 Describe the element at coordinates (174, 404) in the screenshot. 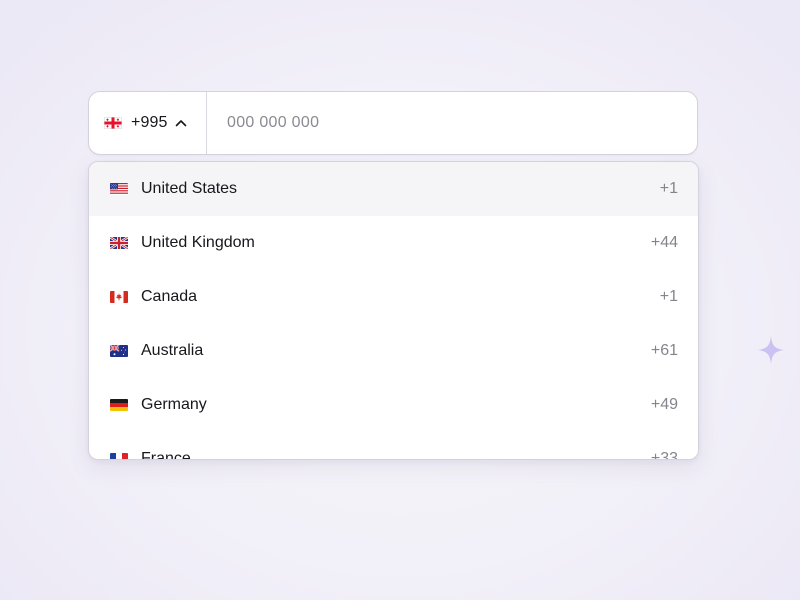

I see `country-name: Germany` at that location.